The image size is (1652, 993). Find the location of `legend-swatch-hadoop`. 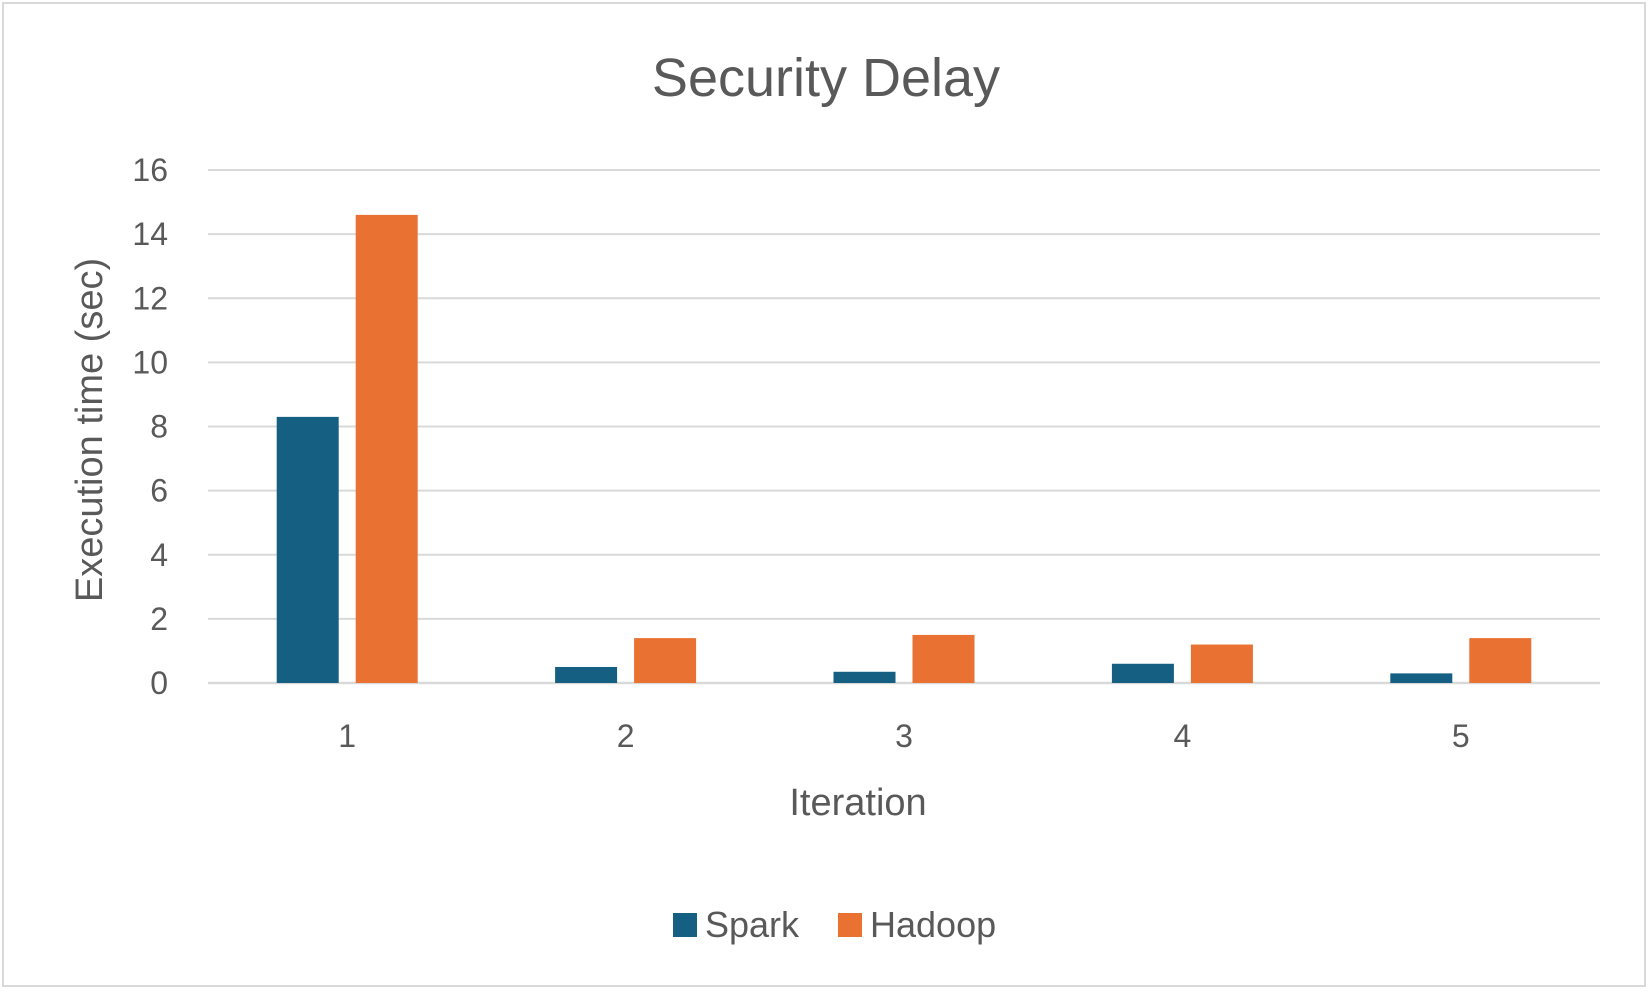

legend-swatch-hadoop is located at coordinates (850, 925).